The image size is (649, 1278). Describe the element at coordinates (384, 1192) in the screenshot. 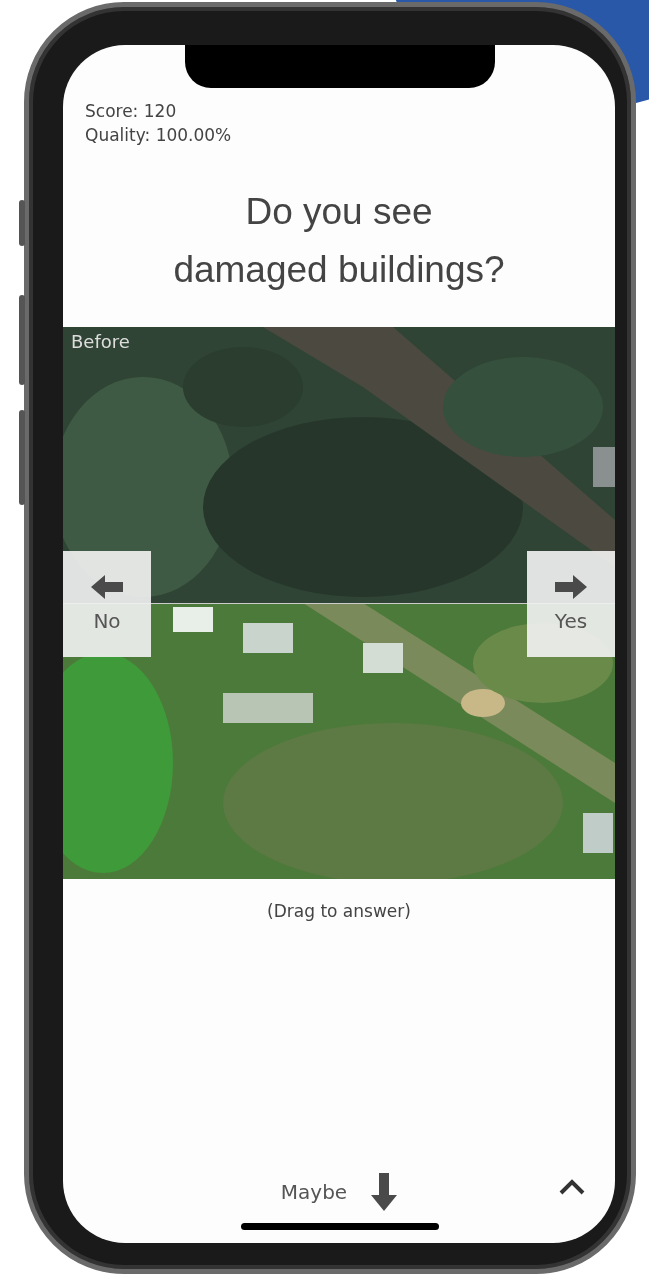

I see `down-arrow-icon` at that location.